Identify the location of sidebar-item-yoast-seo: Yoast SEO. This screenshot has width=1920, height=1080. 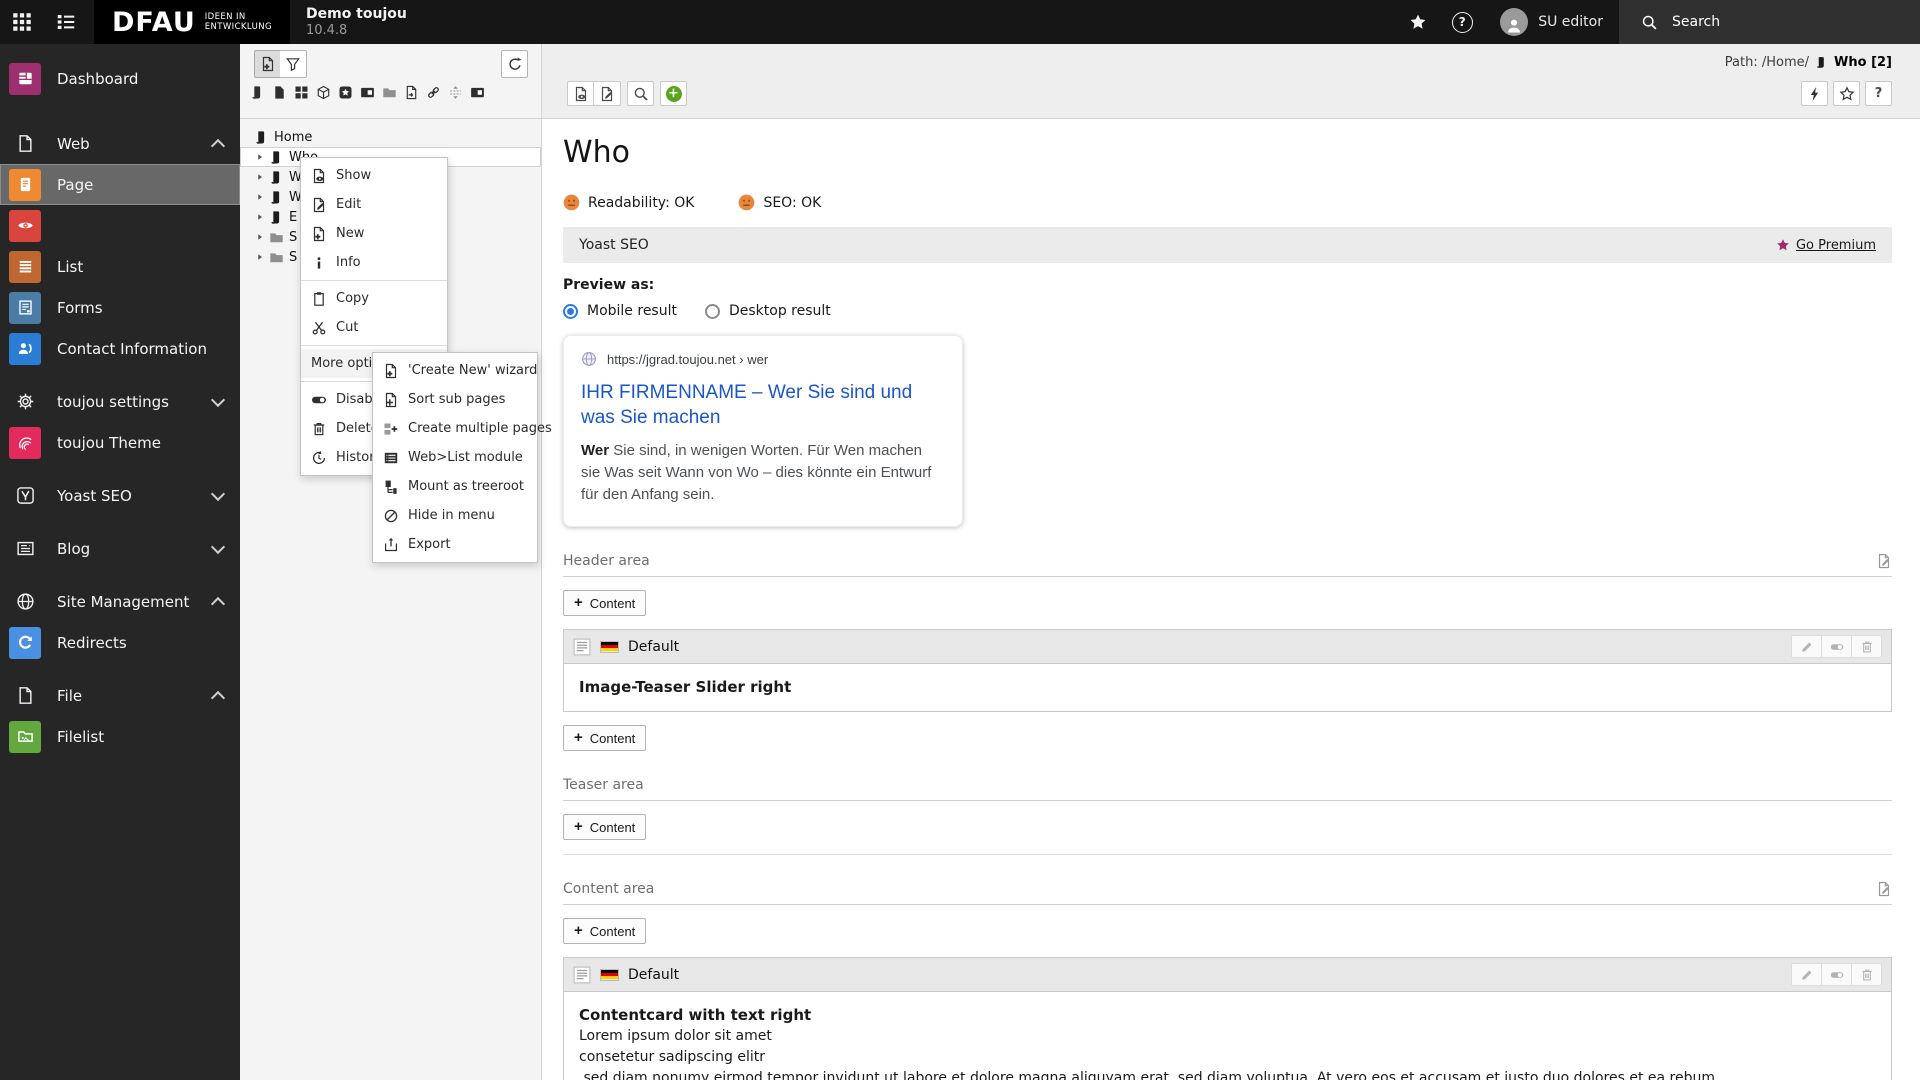
(120, 495).